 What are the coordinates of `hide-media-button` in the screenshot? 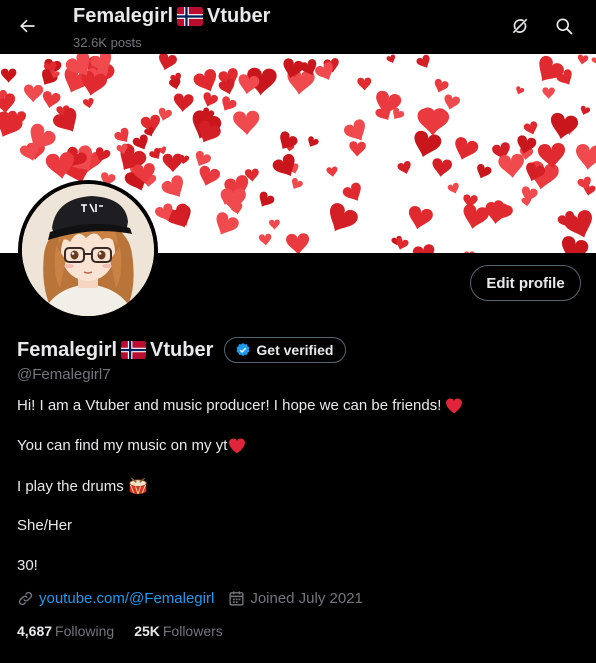 It's located at (520, 26).